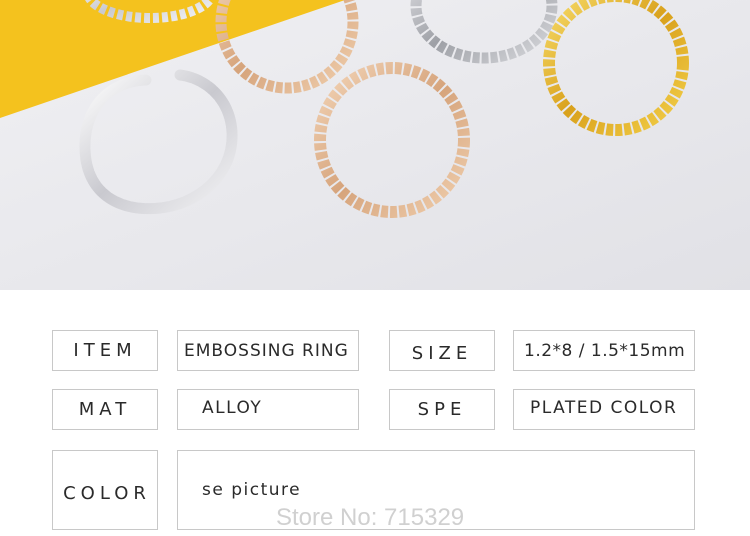  What do you see at coordinates (268, 409) in the screenshot?
I see `material-value: ALLOY` at bounding box center [268, 409].